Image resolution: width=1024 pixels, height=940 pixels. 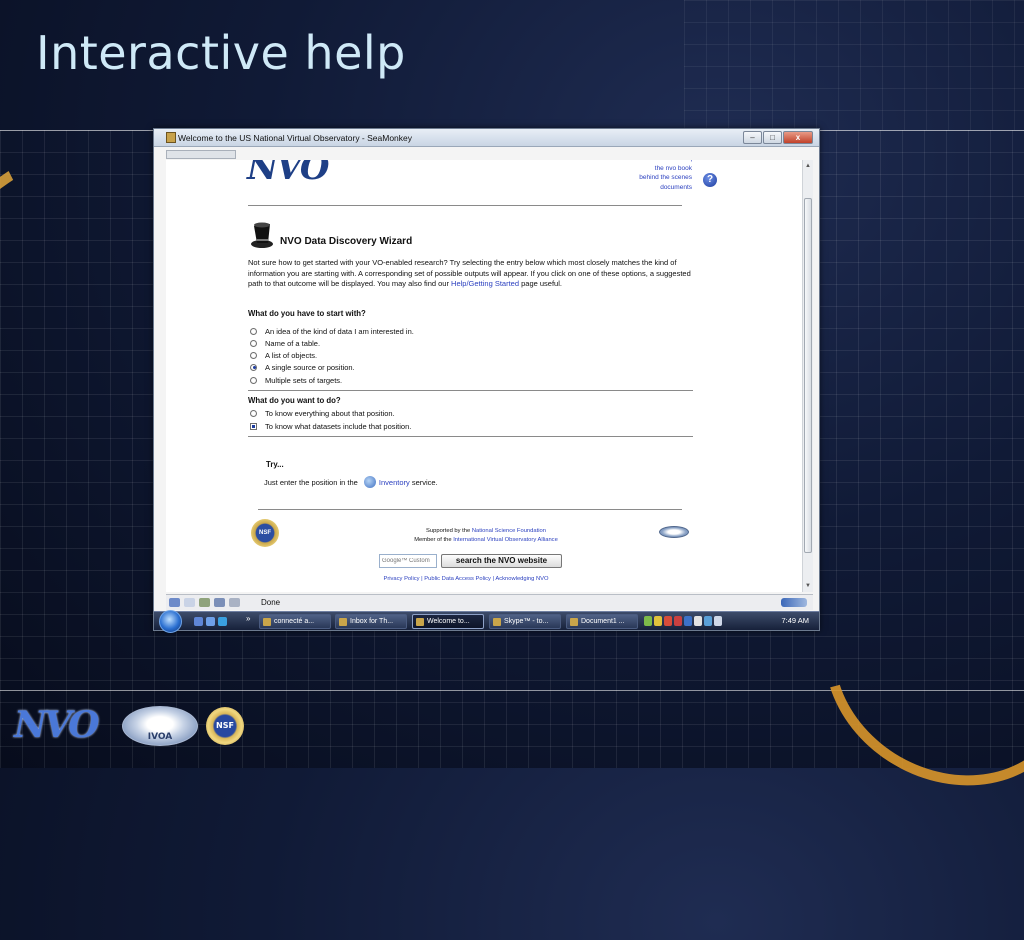 I want to click on start-option-object-list: A list of objects., so click(x=283, y=355).